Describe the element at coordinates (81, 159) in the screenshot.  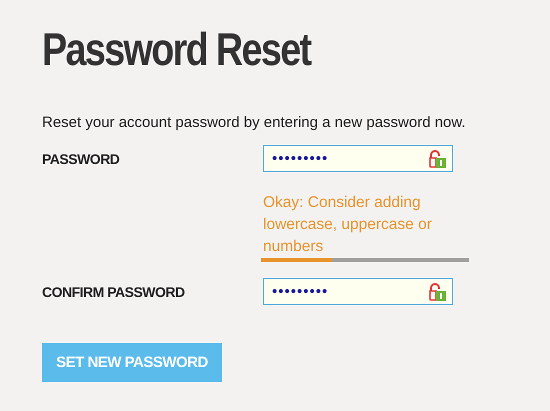
I see `field-label: PASSWORD` at that location.